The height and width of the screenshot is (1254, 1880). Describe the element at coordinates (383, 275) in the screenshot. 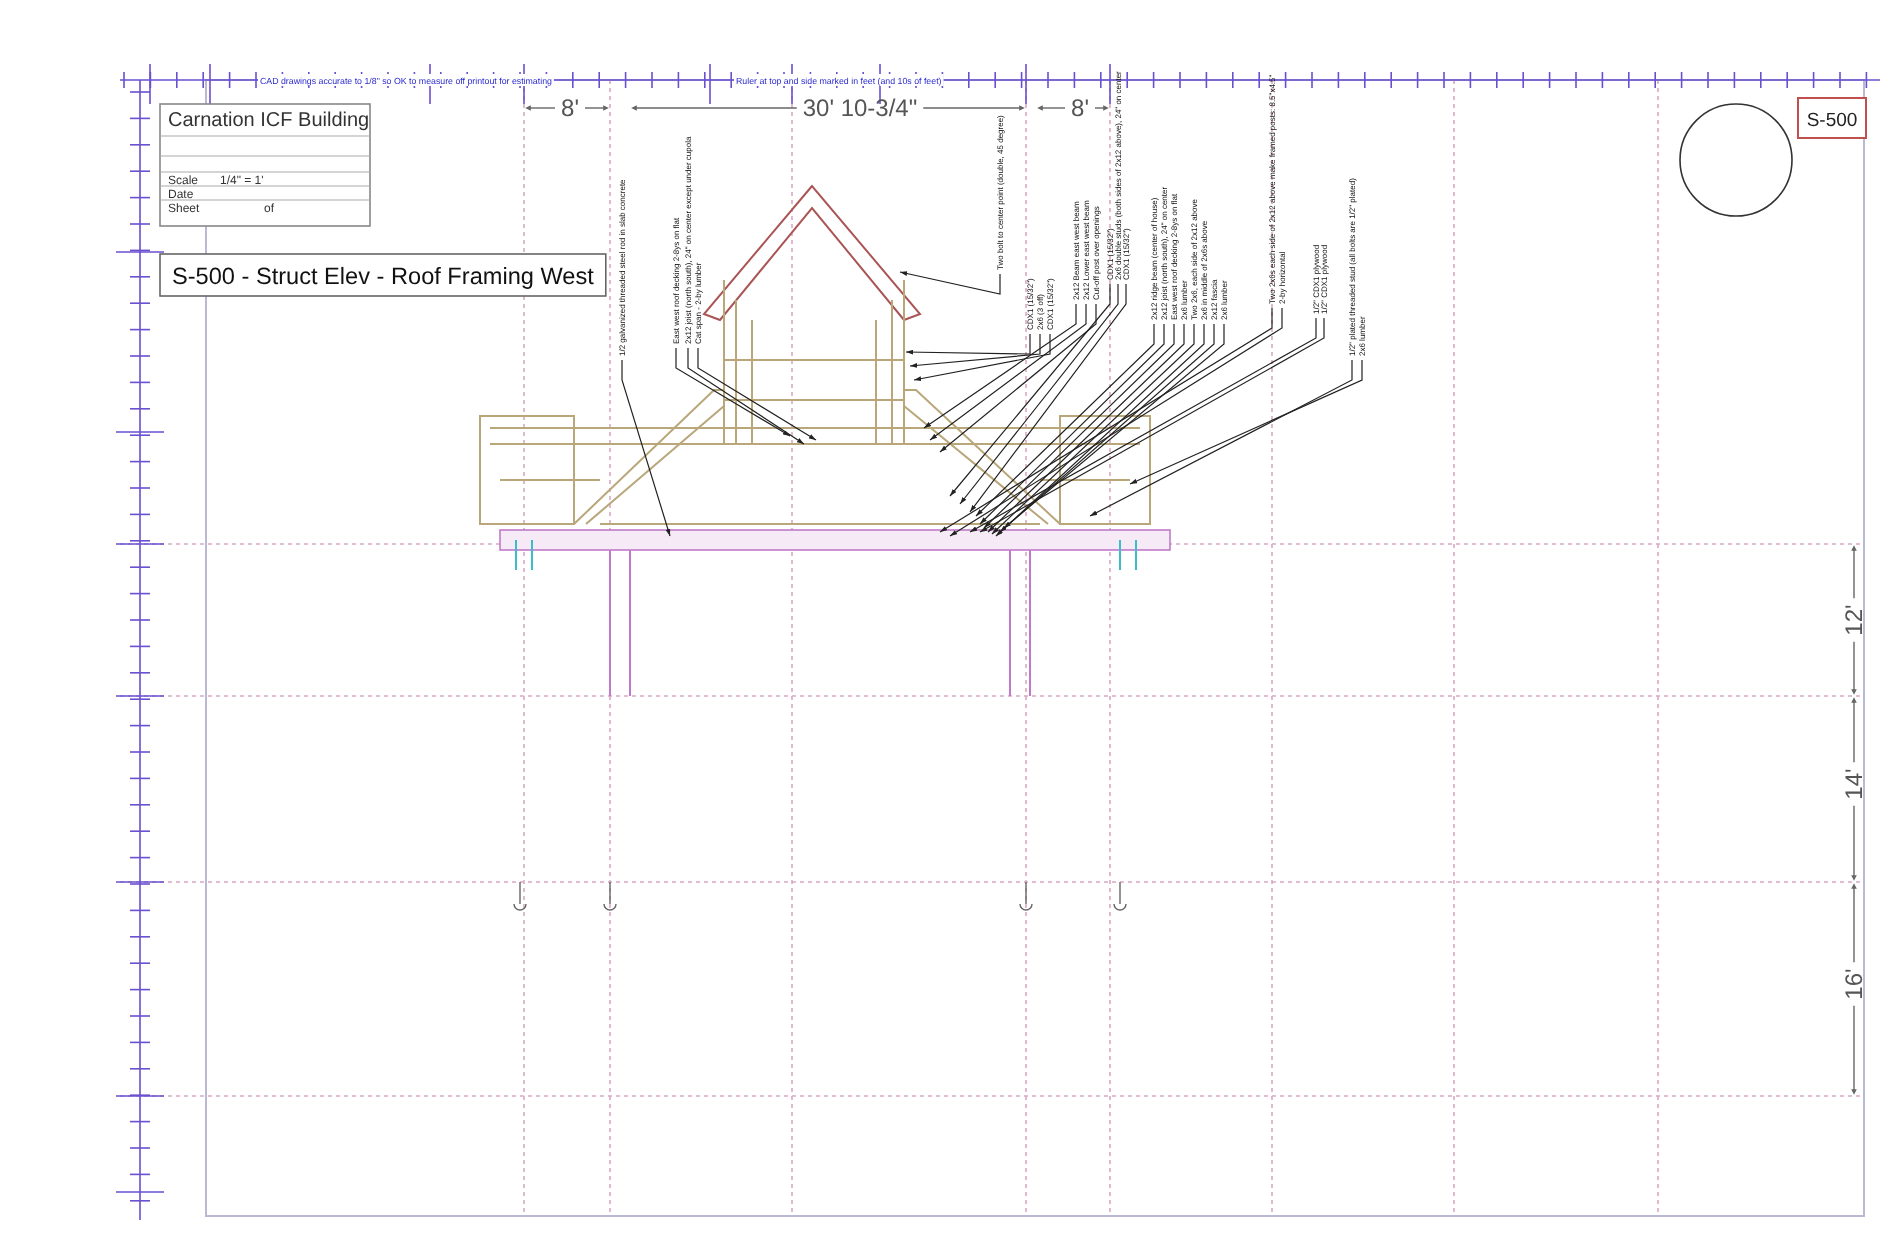

I see `sheet-title: S-500 - Struct Elev - Roof Framing West` at that location.